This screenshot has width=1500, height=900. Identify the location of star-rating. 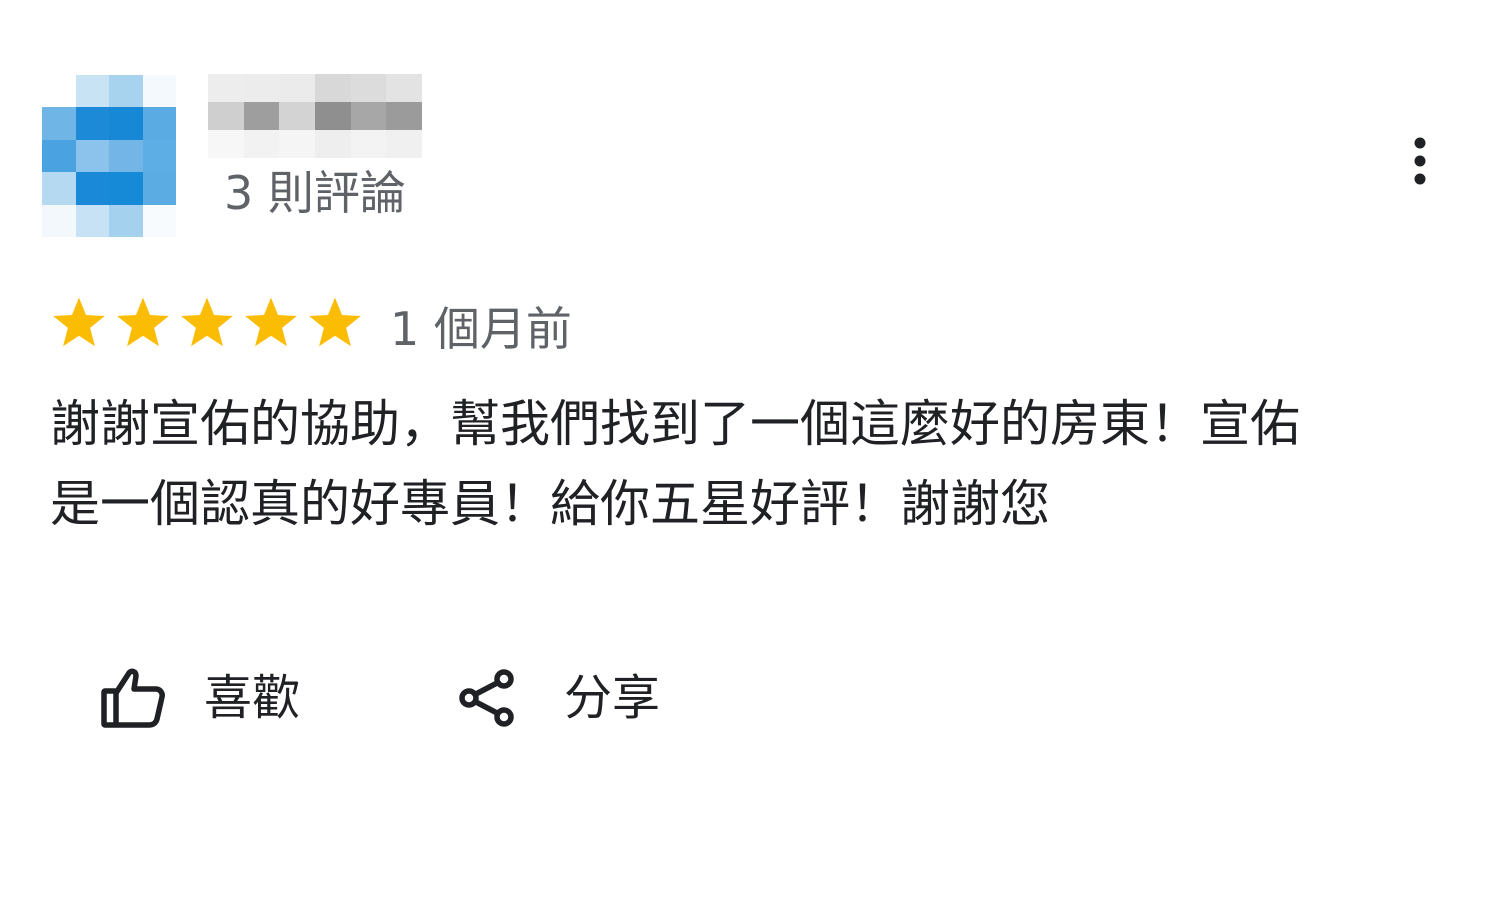
(207, 323).